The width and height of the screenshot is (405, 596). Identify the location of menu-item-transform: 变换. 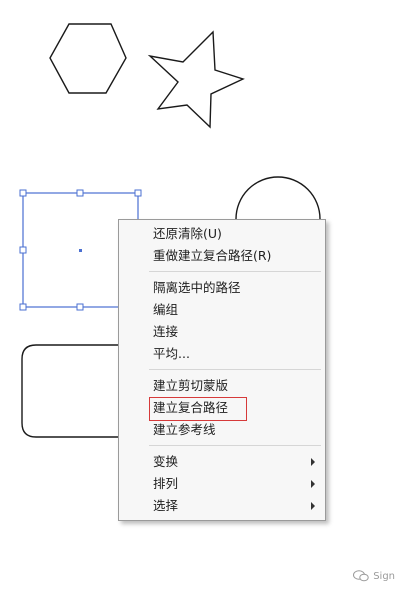
(222, 462).